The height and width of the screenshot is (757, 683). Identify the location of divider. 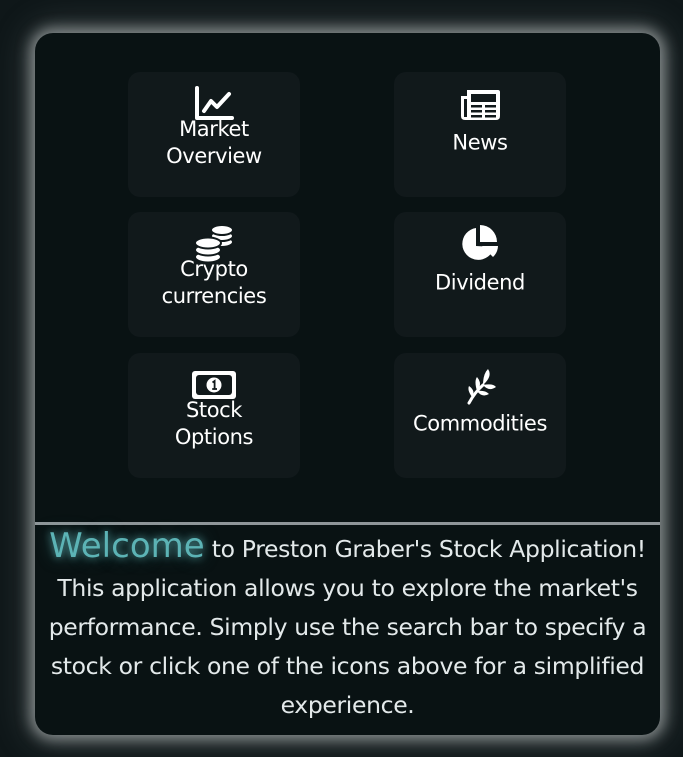
(347, 523).